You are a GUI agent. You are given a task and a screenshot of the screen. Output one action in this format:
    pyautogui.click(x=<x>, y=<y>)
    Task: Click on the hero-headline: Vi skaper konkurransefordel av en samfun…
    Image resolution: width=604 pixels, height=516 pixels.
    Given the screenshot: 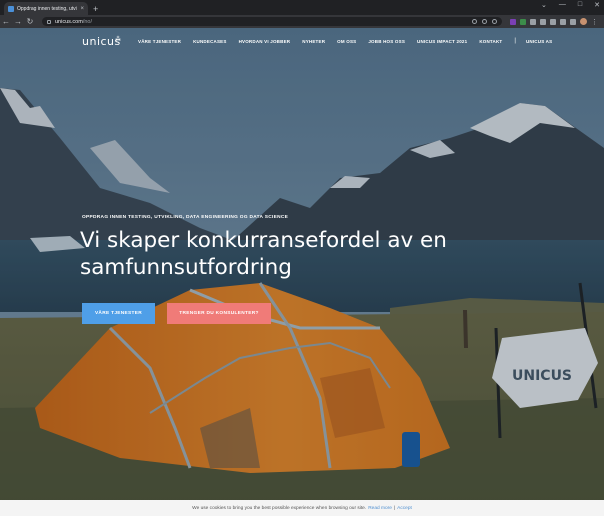 What is the action you would take?
    pyautogui.click(x=270, y=254)
    